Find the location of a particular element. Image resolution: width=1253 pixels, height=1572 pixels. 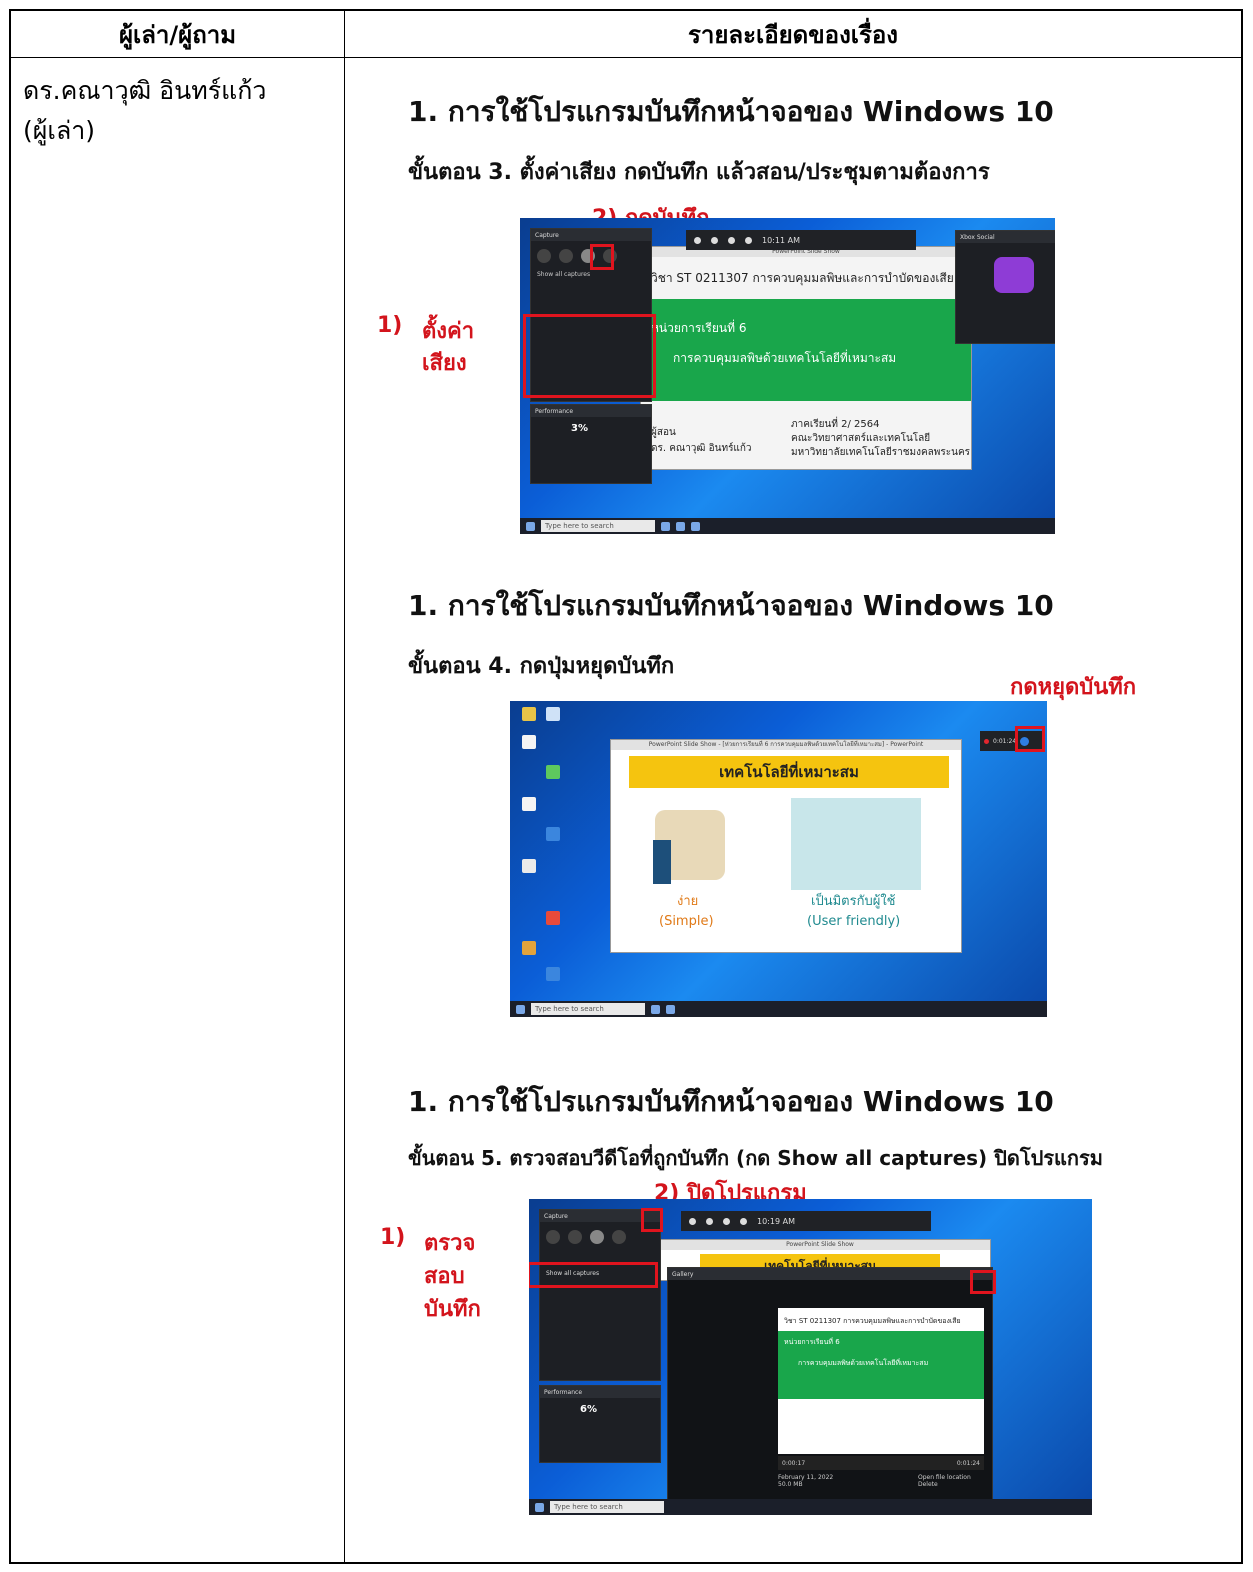

slideshow-titlebar: PowerPoint Slide Show is located at coordinates (820, 1245).